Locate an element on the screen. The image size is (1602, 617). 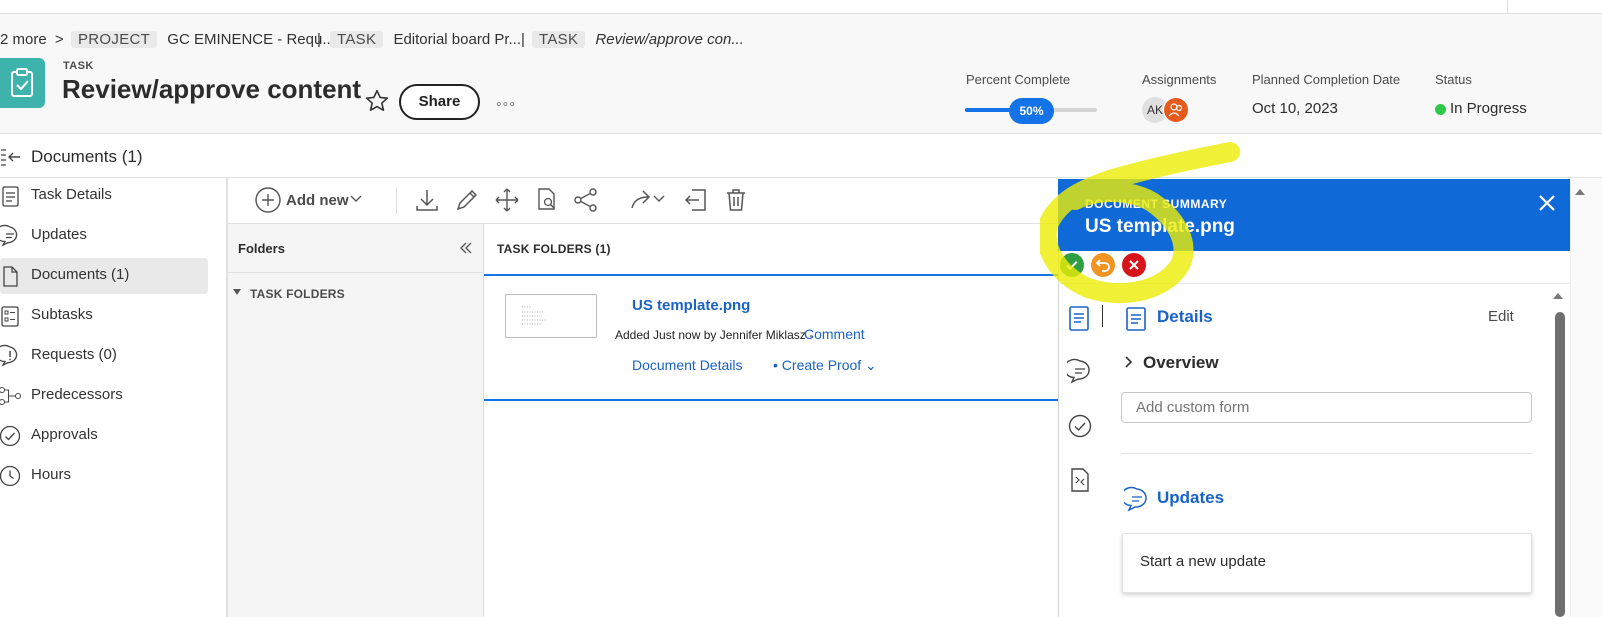
edit-button: Edit is located at coordinates (1501, 316).